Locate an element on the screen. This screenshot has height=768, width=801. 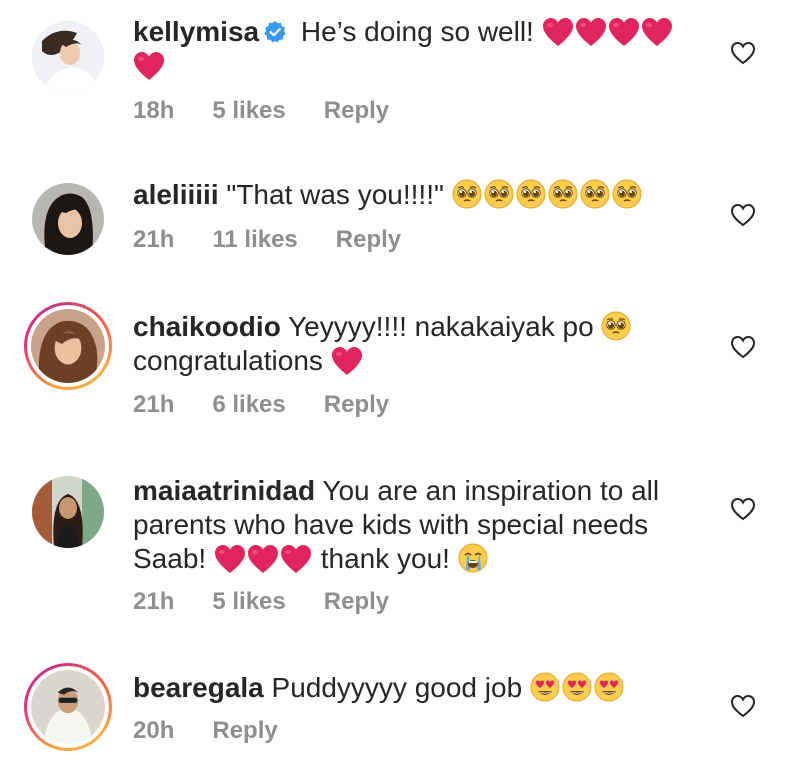
comment-time: 20h is located at coordinates (154, 730).